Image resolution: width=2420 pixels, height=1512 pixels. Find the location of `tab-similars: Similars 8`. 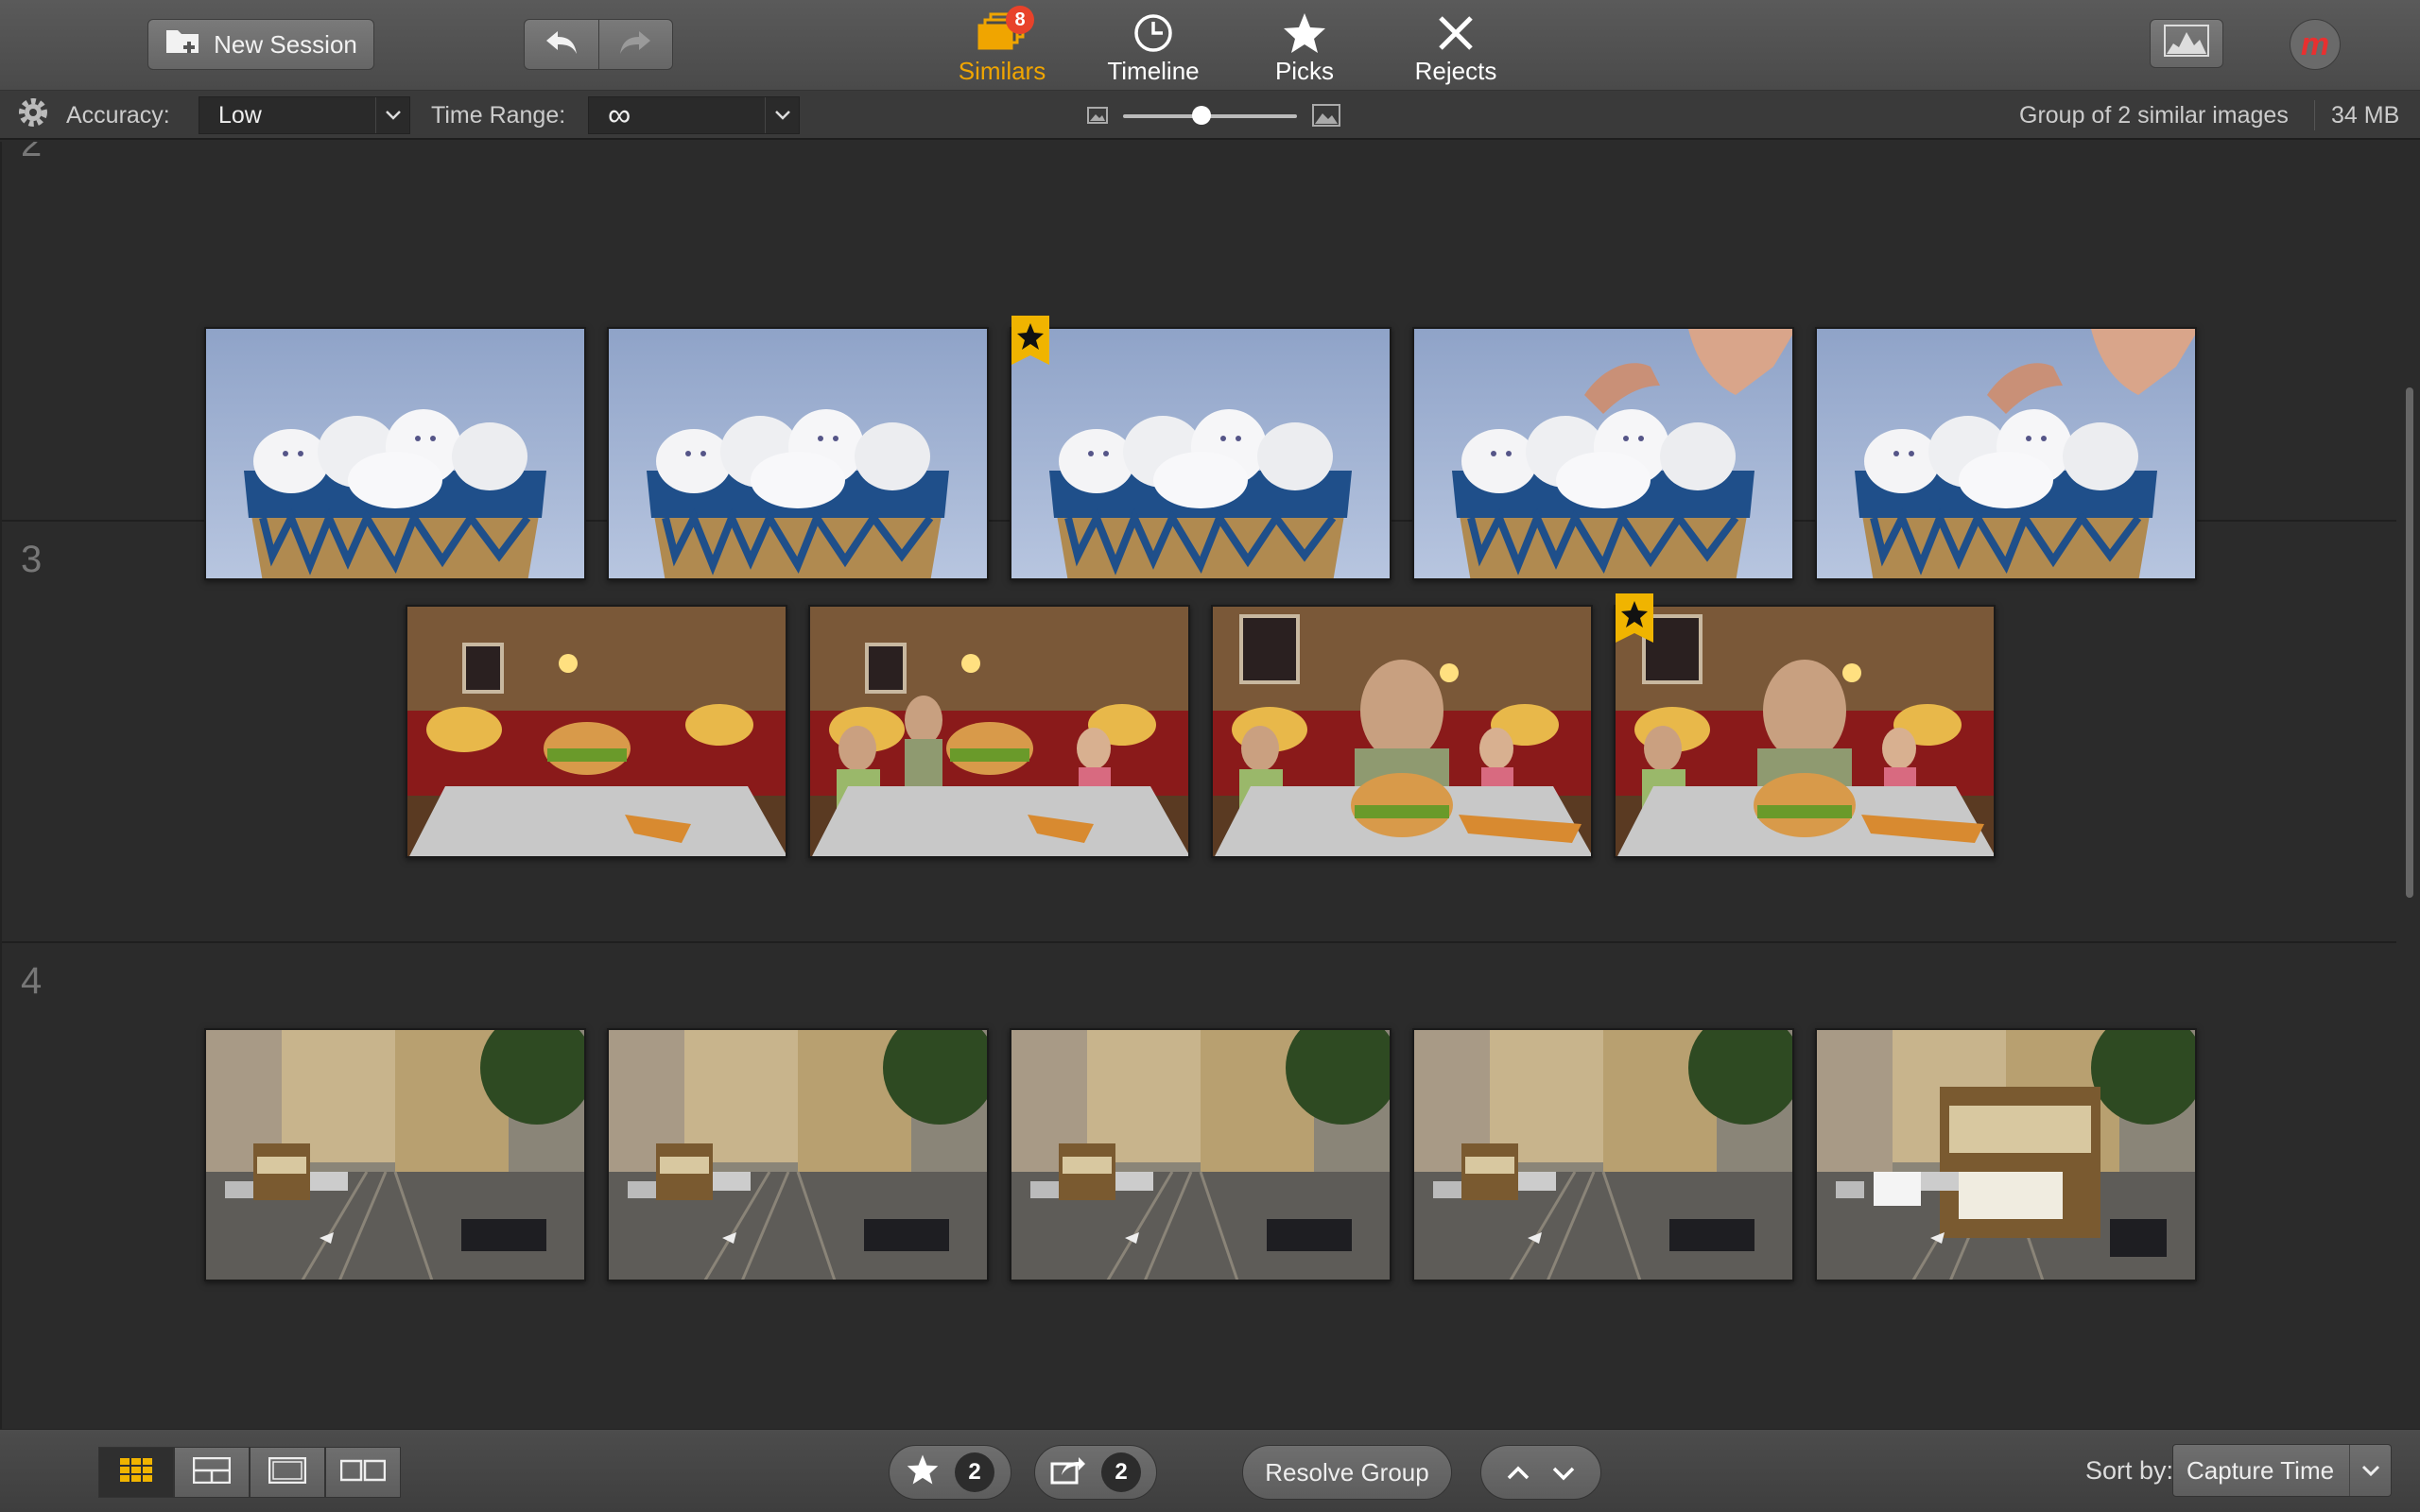

tab-similars: Similars 8 is located at coordinates (1002, 45).